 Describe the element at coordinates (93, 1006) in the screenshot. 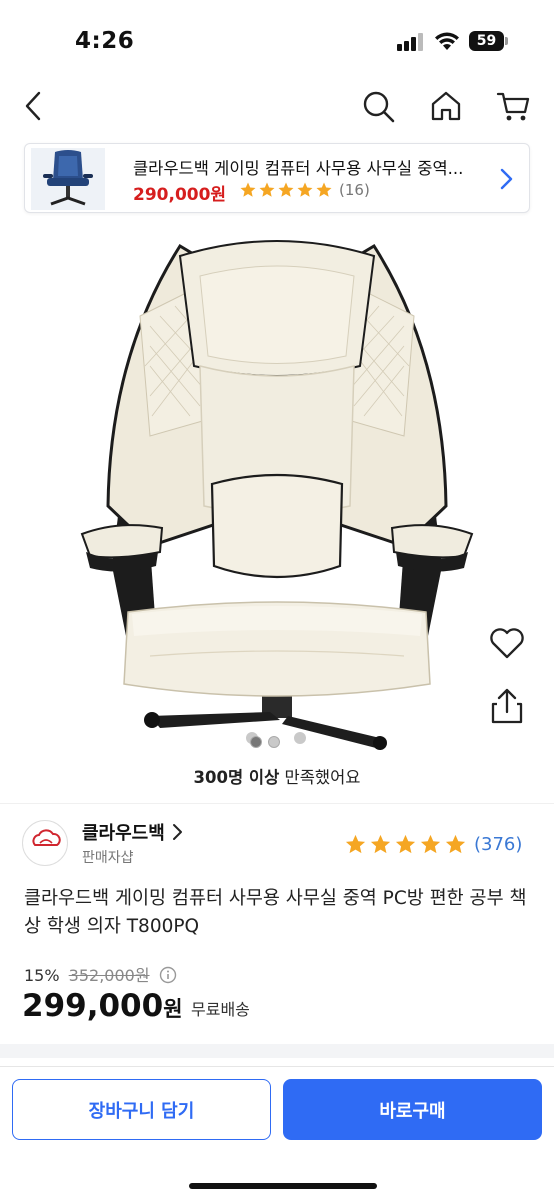

I see `price-value: 299,000` at that location.